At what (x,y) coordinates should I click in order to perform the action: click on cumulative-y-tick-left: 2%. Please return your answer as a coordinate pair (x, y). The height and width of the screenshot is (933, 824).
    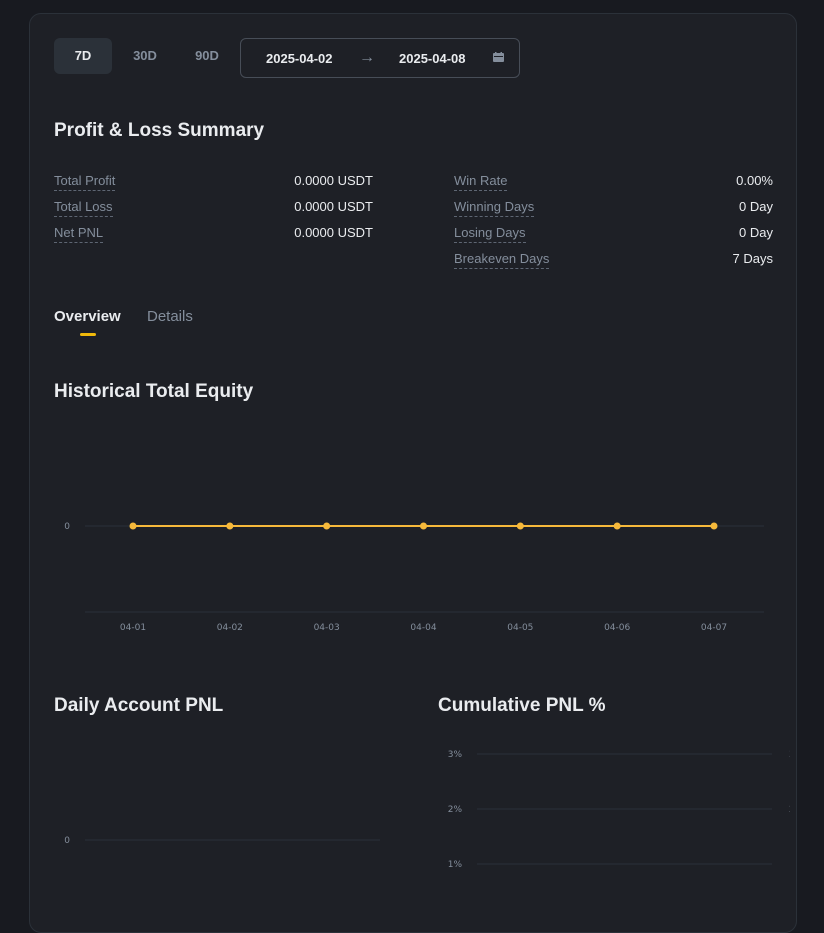
    Looking at the image, I should click on (455, 810).